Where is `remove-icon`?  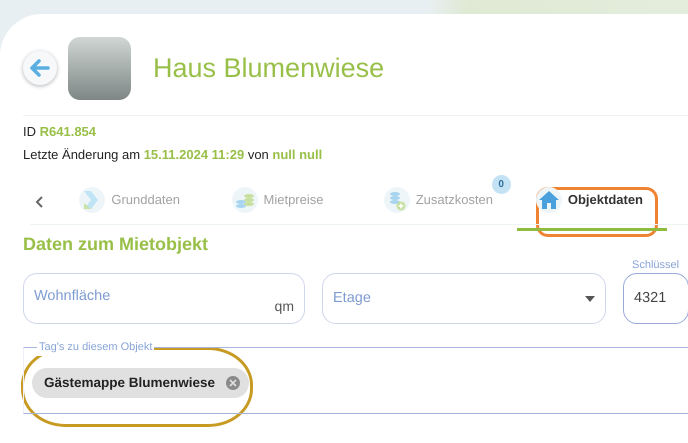 remove-icon is located at coordinates (233, 383).